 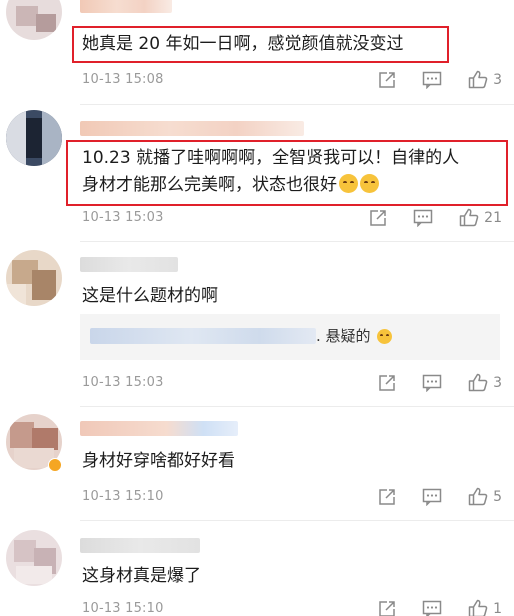 What do you see at coordinates (243, 44) in the screenshot?
I see `comment-text: 她真是 20 年如一日啊，感觉颜值就没变过` at bounding box center [243, 44].